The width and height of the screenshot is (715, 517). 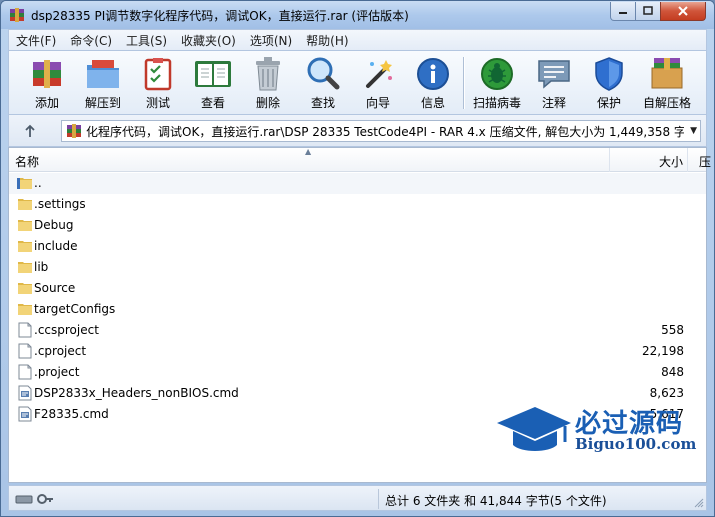 I want to click on extract-to-button: 解压到, so click(x=103, y=83).